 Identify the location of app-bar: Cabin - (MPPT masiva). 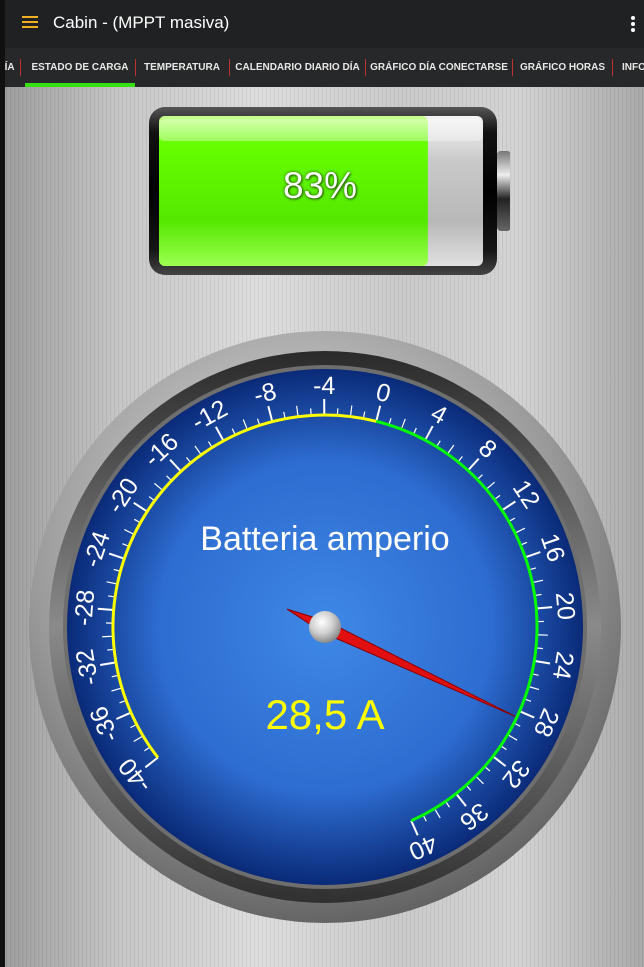
(324, 24).